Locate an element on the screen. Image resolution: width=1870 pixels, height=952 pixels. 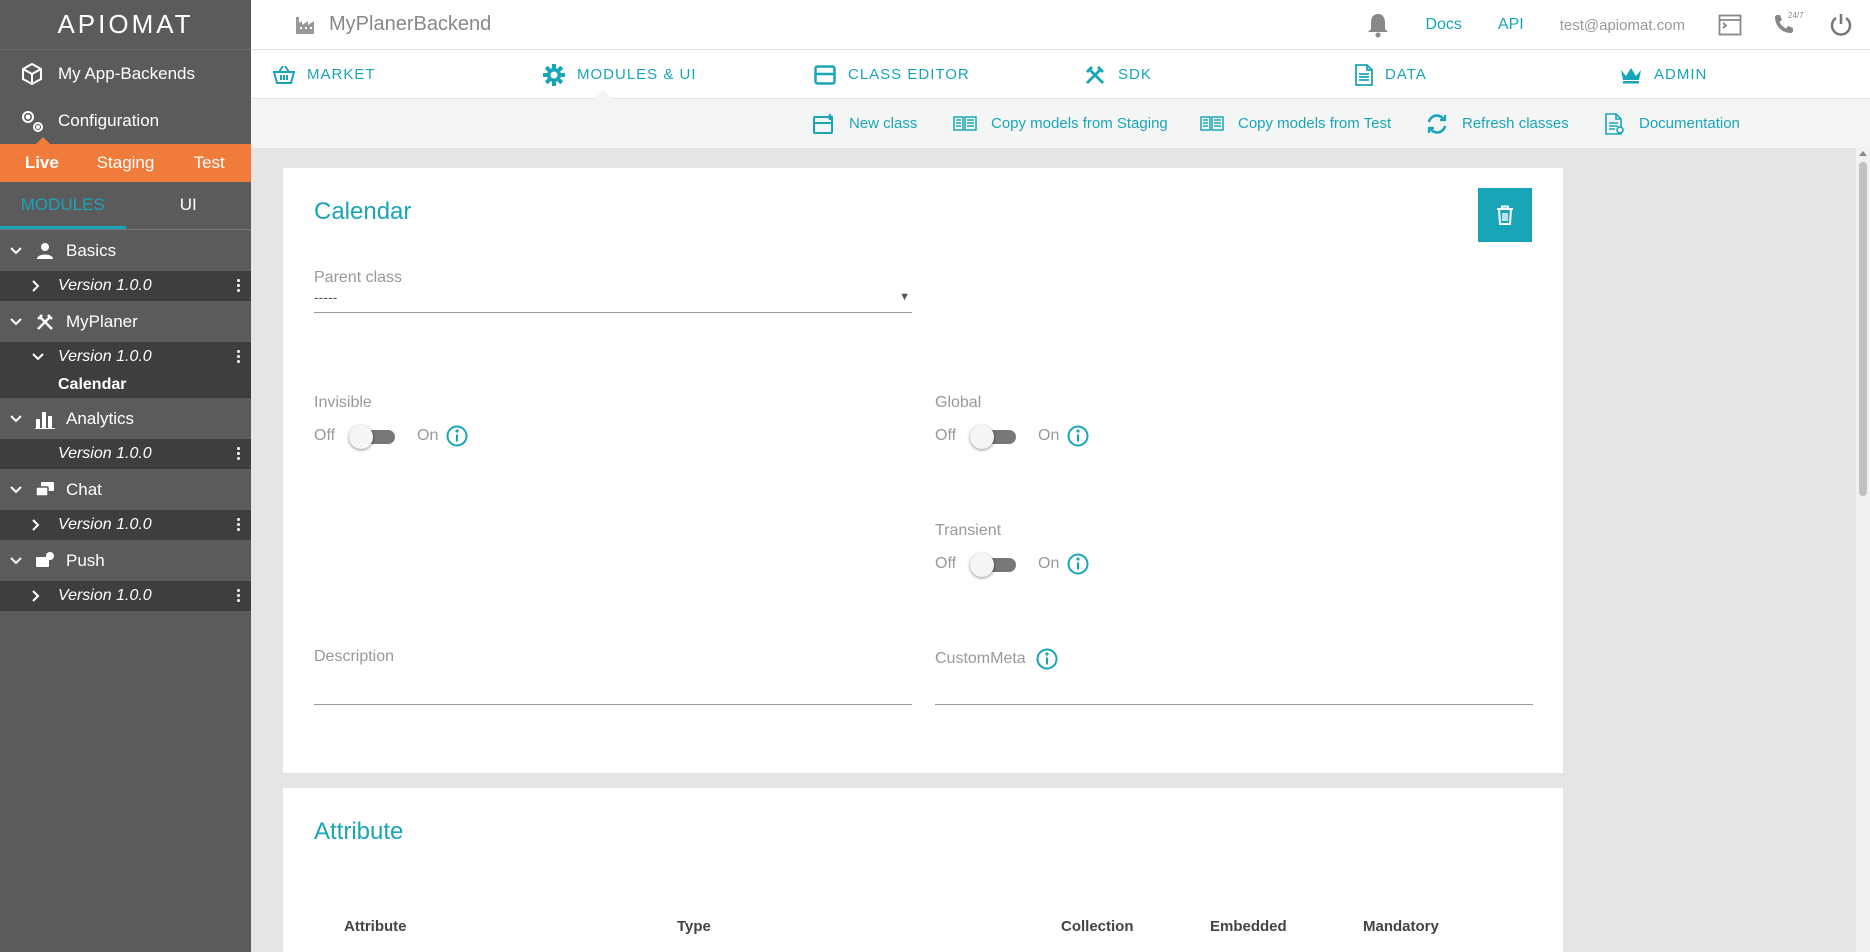
column-header-embedded: Embedded is located at coordinates (1248, 926).